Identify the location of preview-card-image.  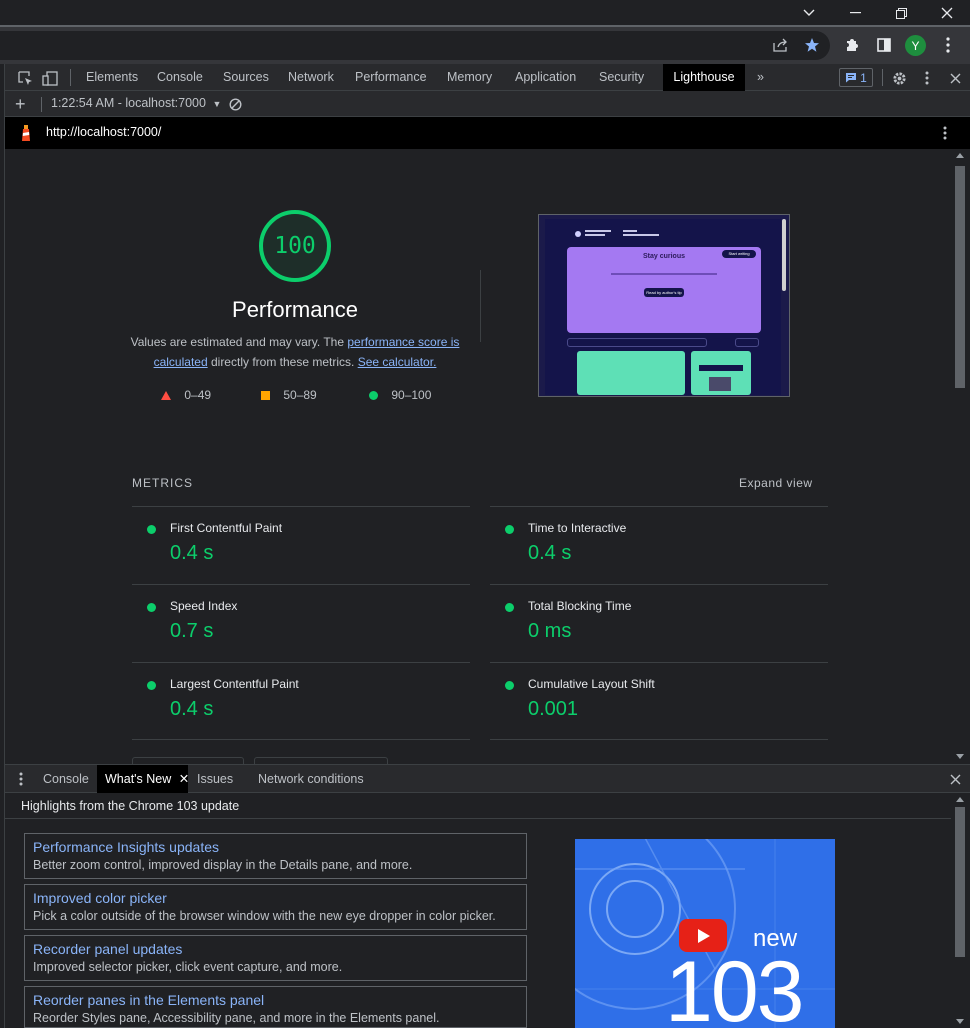
(720, 384).